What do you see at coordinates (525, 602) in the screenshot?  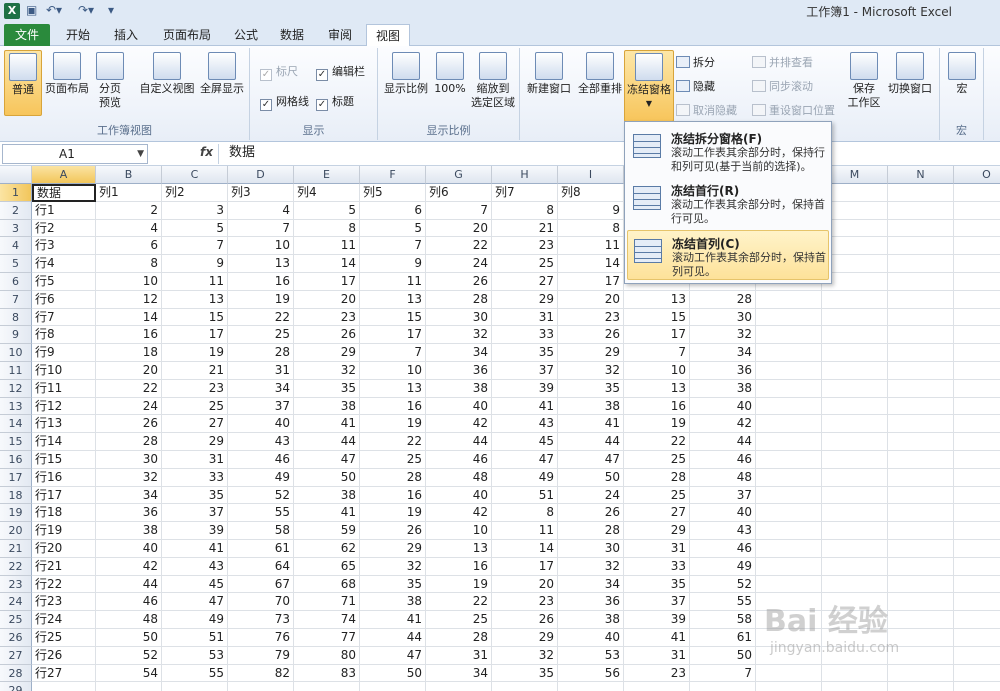 I see `cell: 23` at bounding box center [525, 602].